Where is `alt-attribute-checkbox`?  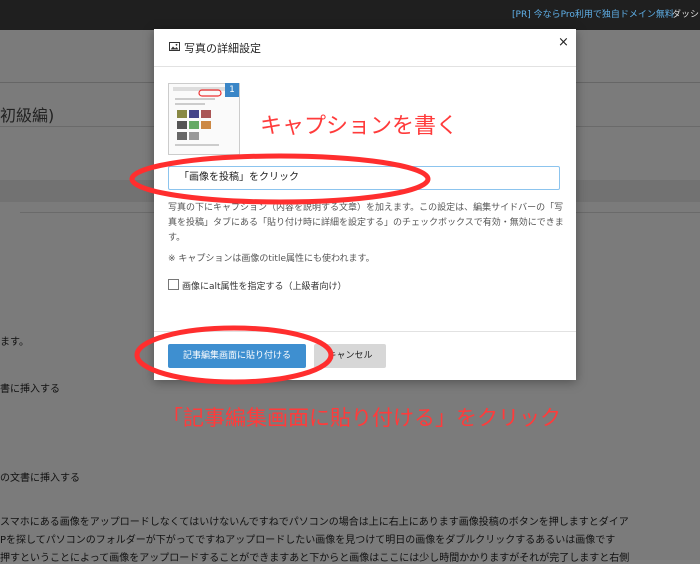 alt-attribute-checkbox is located at coordinates (173, 284).